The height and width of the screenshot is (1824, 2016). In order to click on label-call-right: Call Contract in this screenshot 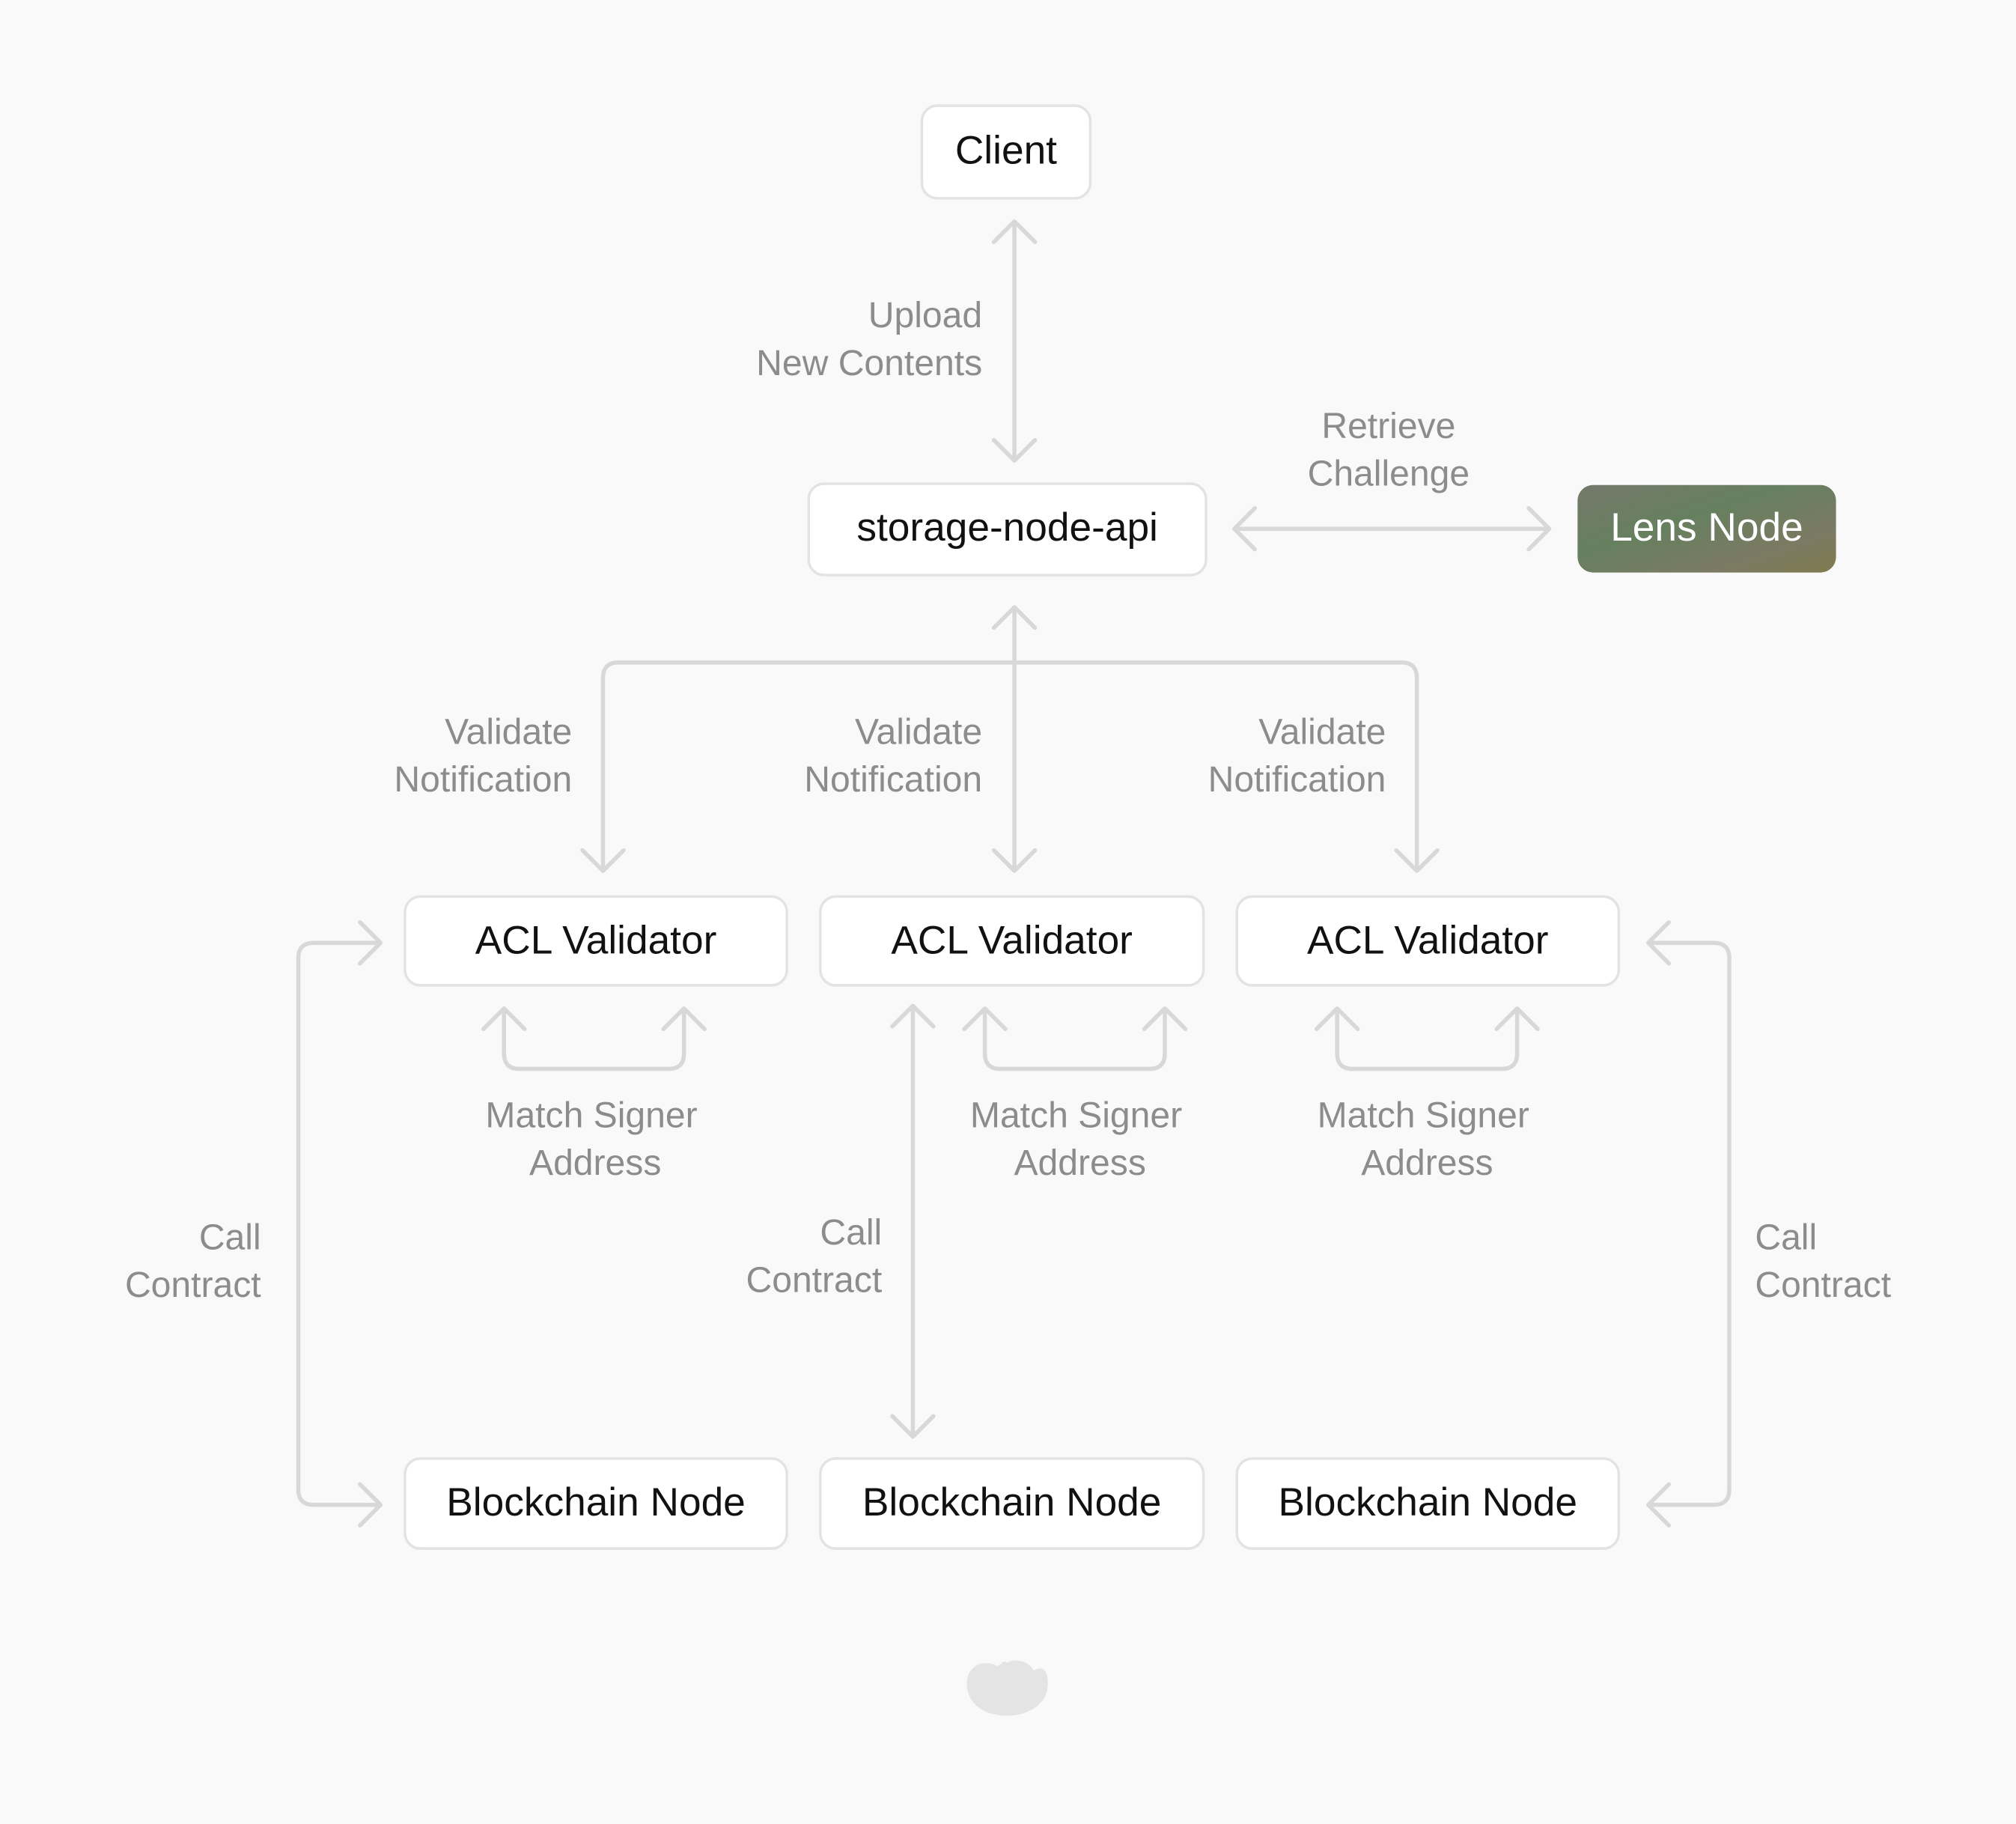, I will do `click(1823, 1261)`.